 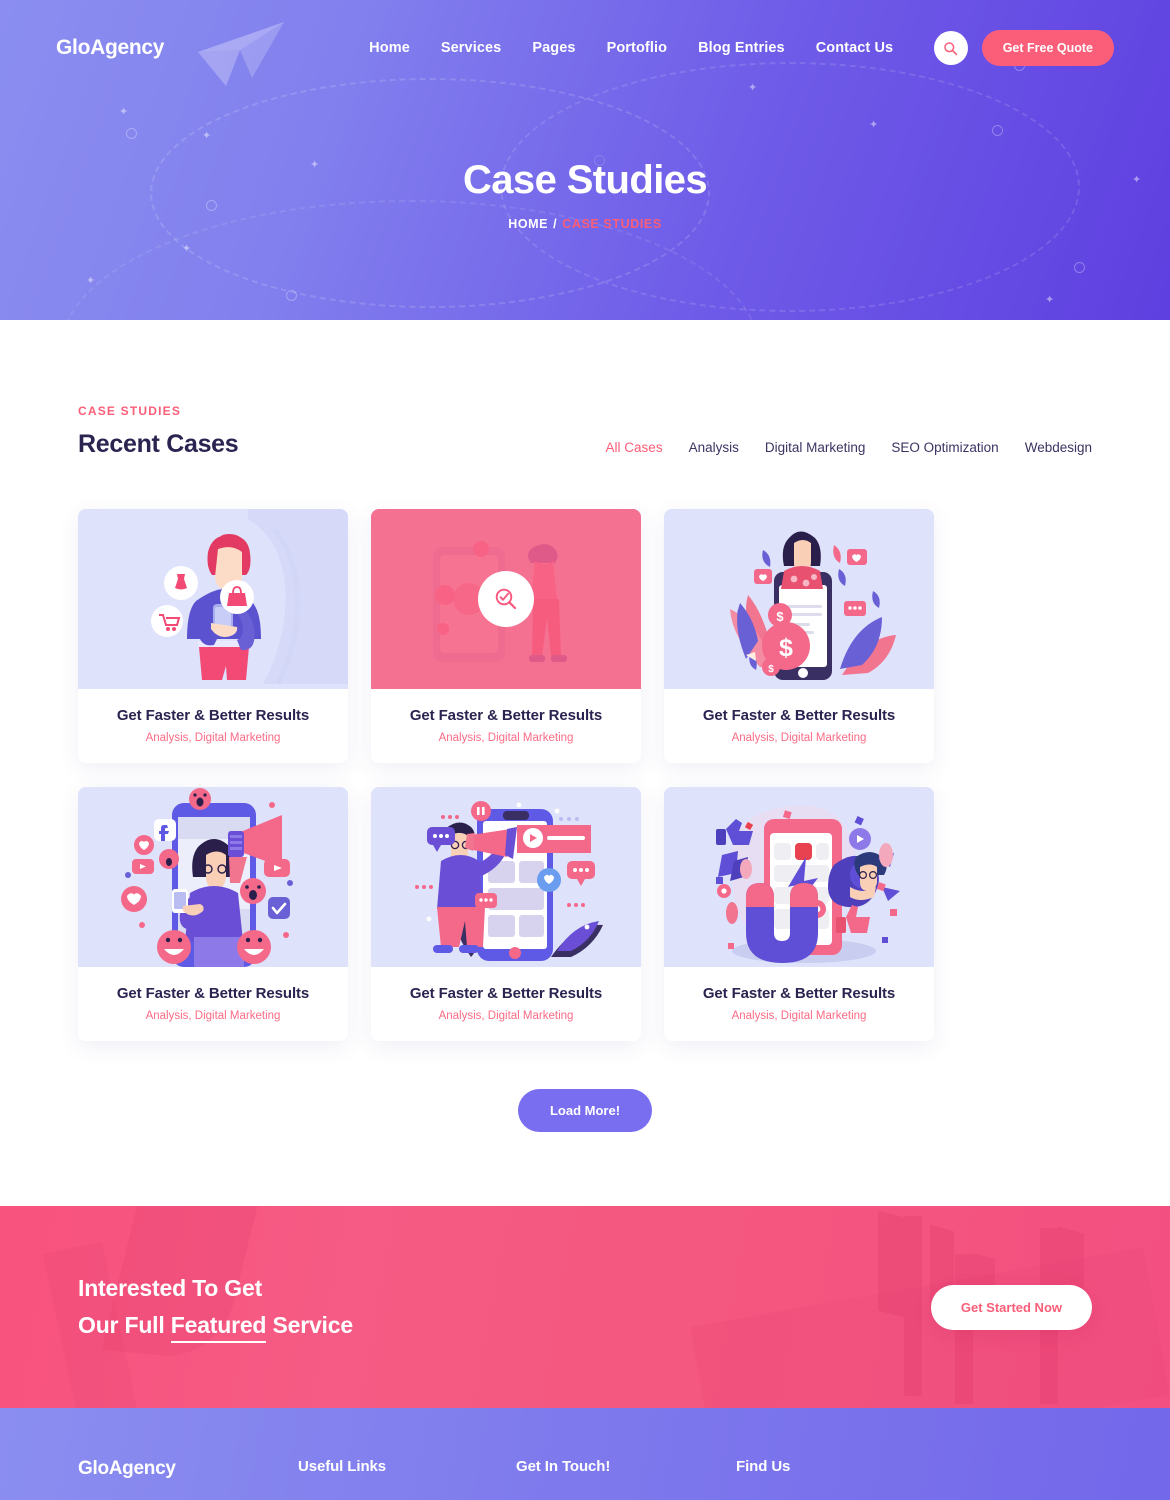 I want to click on section-eyebrow: CASE STUDIES, so click(x=130, y=411).